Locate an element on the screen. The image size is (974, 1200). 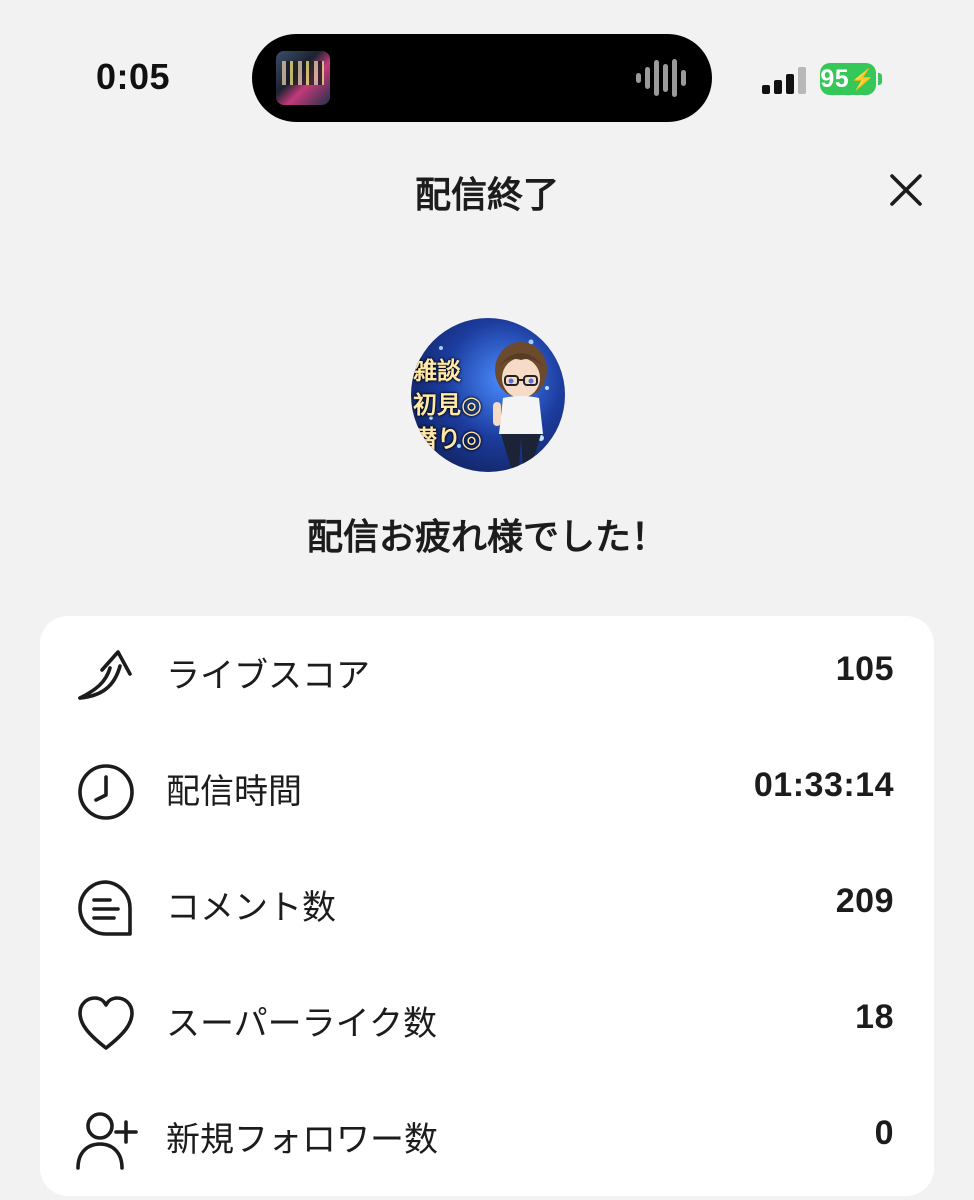
charging-bolt-icon: ⚡ is located at coordinates (863, 79).